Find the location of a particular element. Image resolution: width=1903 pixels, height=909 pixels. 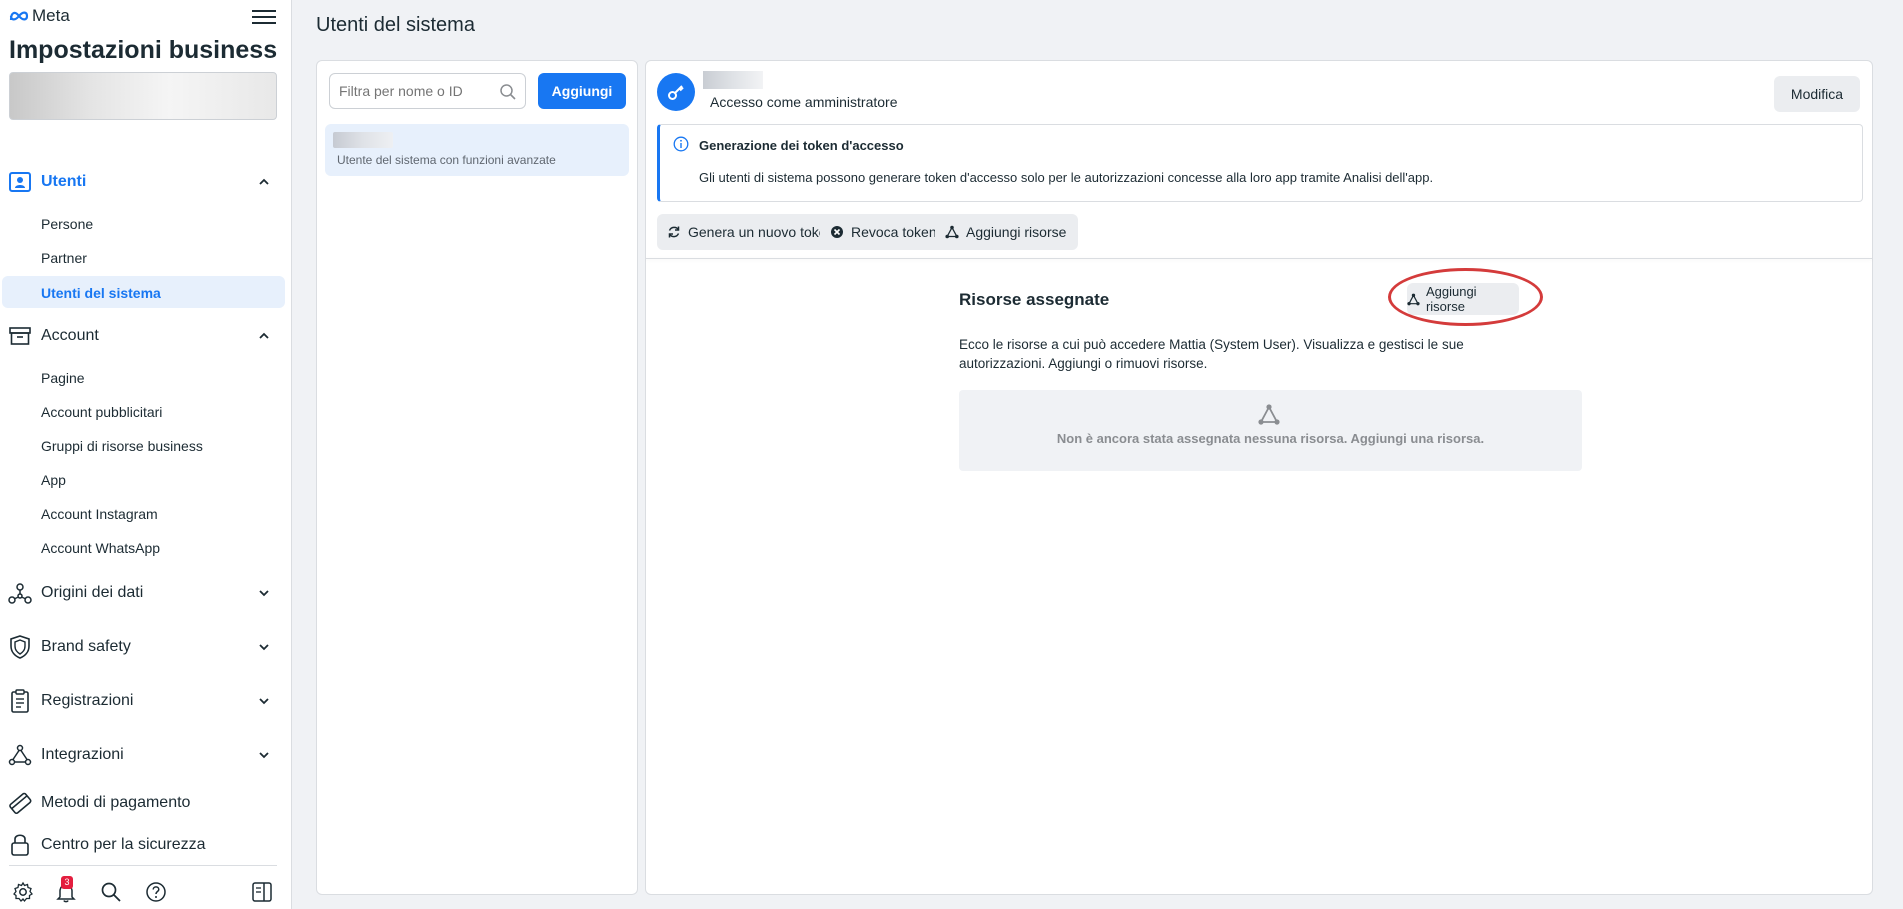

section-divider is located at coordinates (1259, 258).